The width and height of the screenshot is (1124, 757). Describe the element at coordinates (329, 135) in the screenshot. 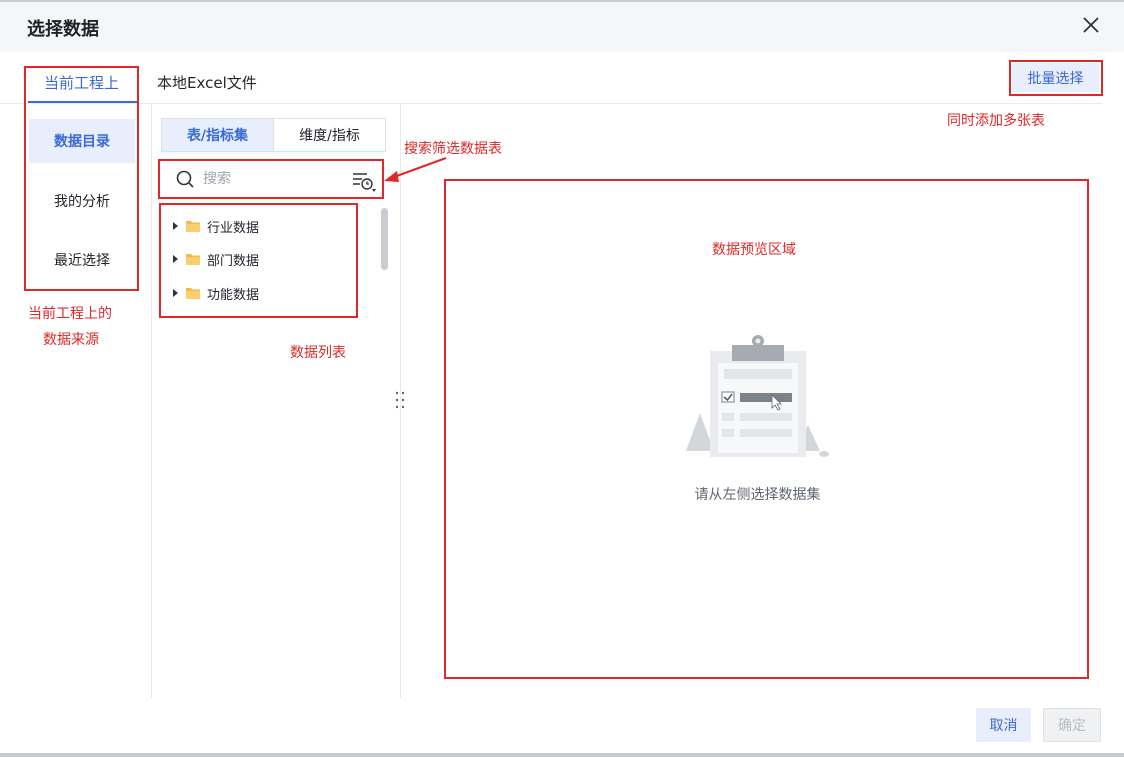

I see `subtab-dimensions-metrics: 维度/指标` at that location.